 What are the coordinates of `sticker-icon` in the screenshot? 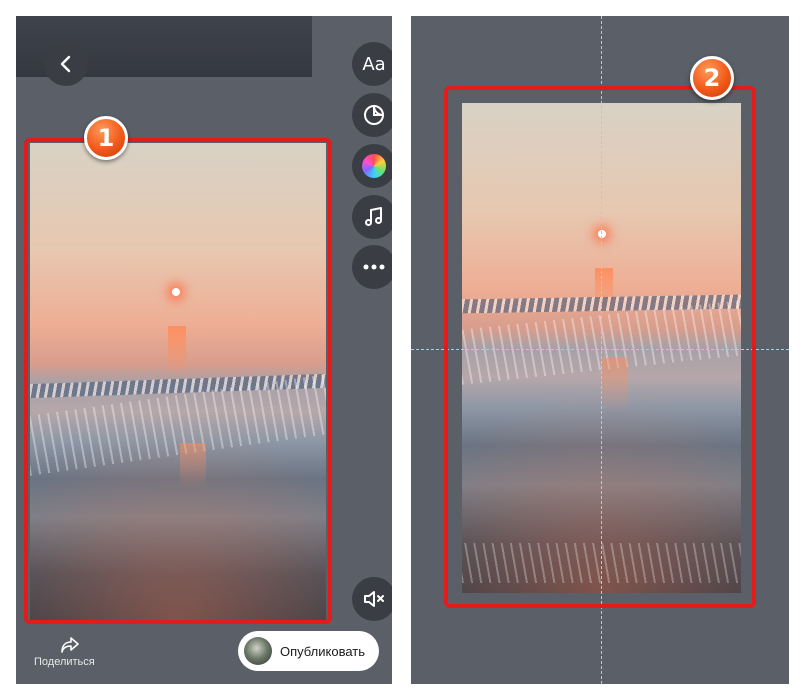 It's located at (374, 115).